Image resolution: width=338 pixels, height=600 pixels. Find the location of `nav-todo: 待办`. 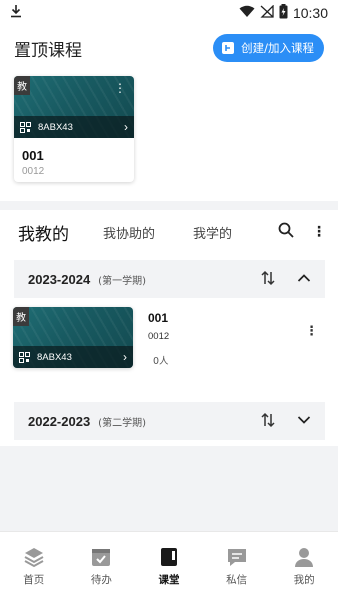

nav-todo: 待办 is located at coordinates (102, 566).